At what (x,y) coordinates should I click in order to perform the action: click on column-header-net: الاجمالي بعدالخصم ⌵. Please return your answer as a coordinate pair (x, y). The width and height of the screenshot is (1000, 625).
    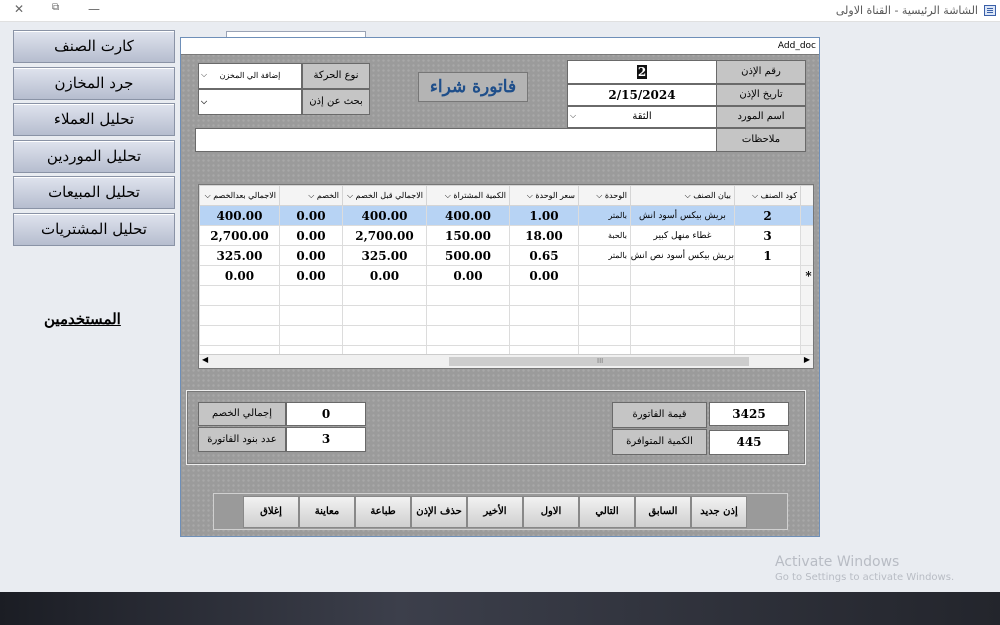
    Looking at the image, I should click on (239, 195).